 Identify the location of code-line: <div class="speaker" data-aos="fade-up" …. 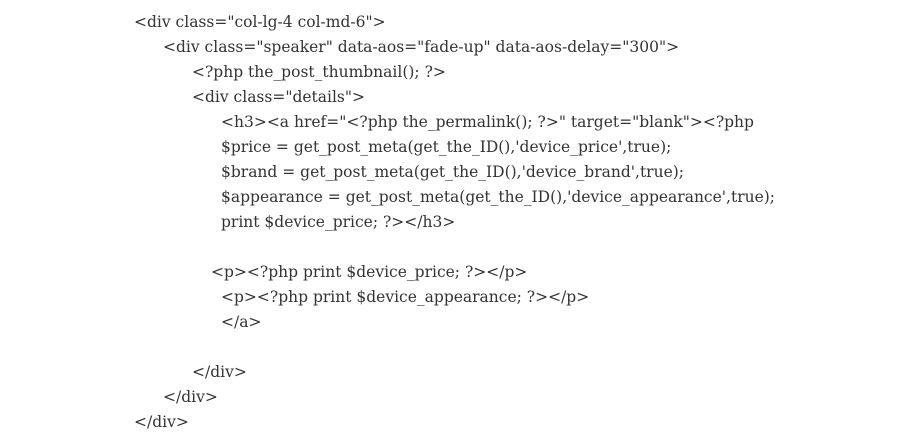
(421, 47).